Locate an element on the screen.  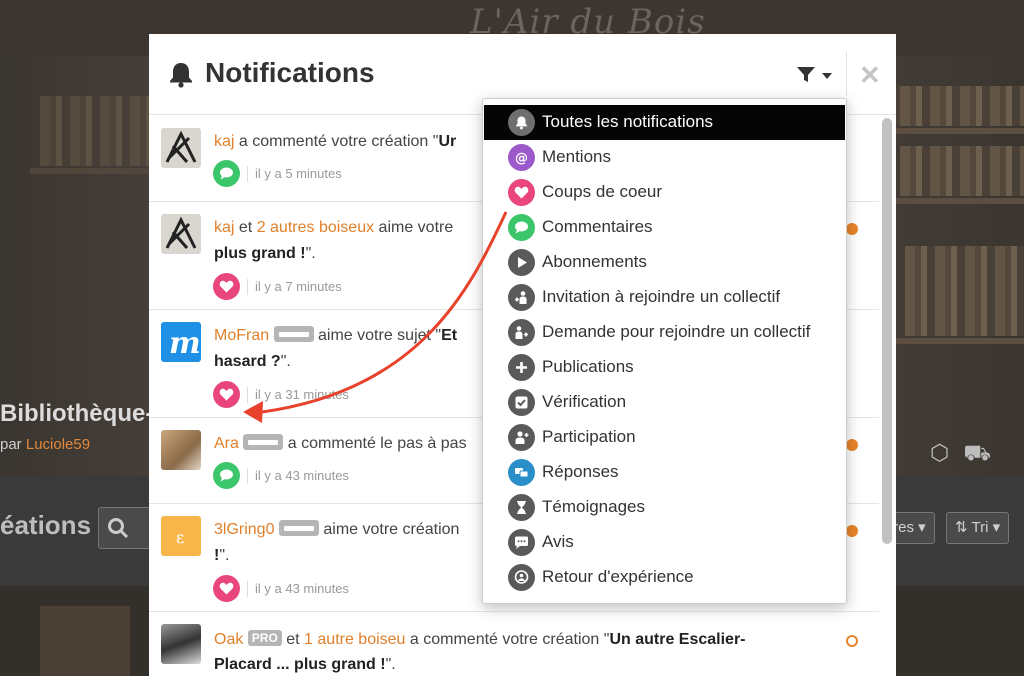
filter-option-label: Retour d'expérience is located at coordinates (618, 576).